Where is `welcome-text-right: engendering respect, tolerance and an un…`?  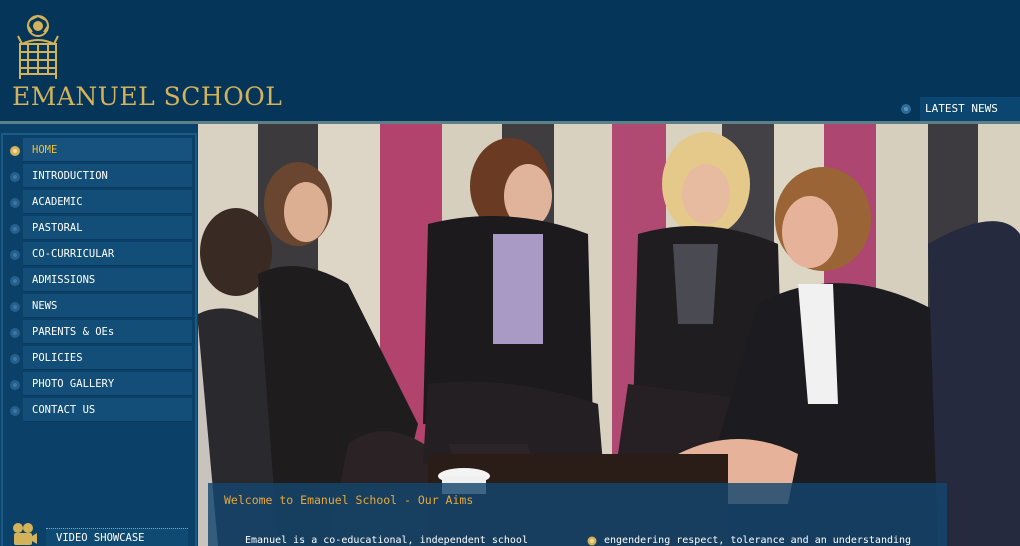
welcome-text-right: engendering respect, tolerance and an un… is located at coordinates (758, 540).